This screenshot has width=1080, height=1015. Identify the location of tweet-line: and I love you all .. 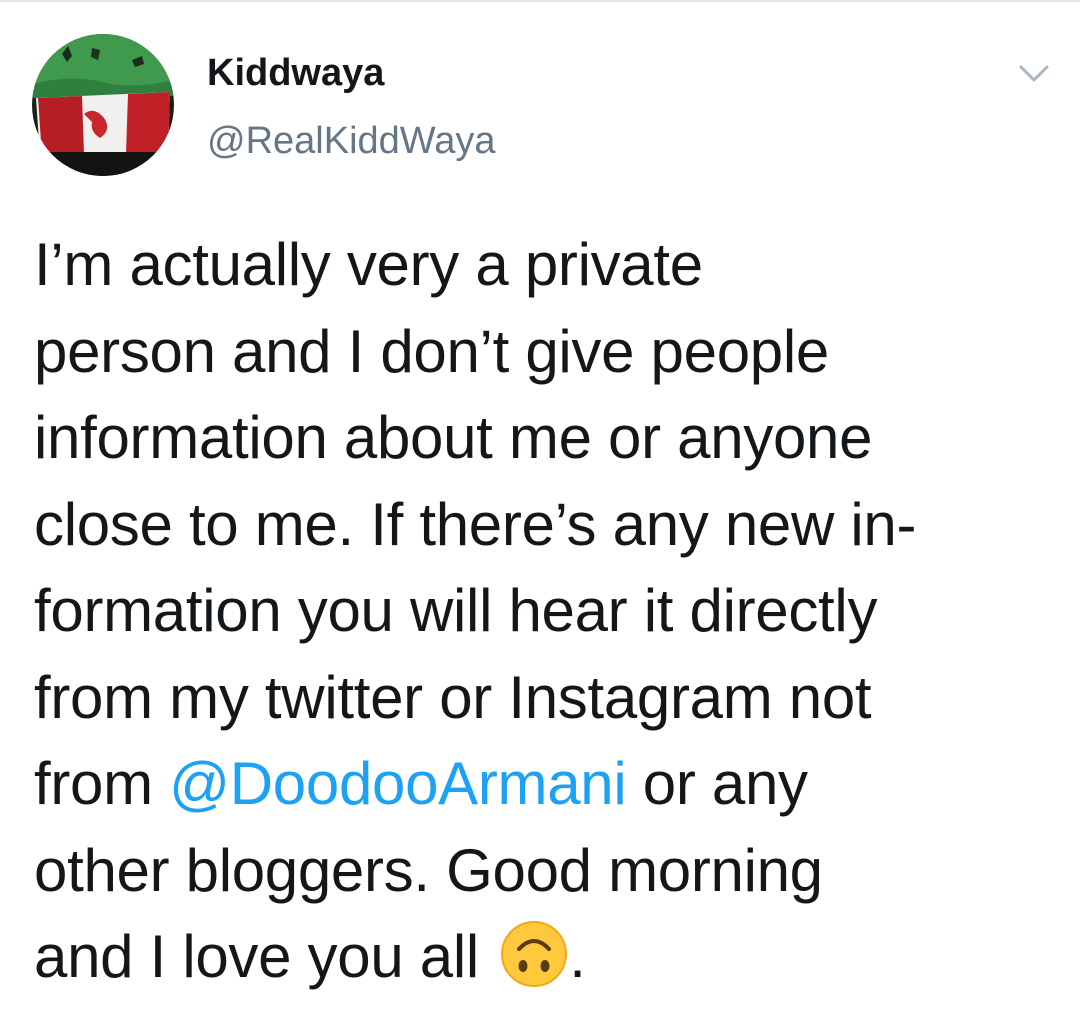
(549, 957).